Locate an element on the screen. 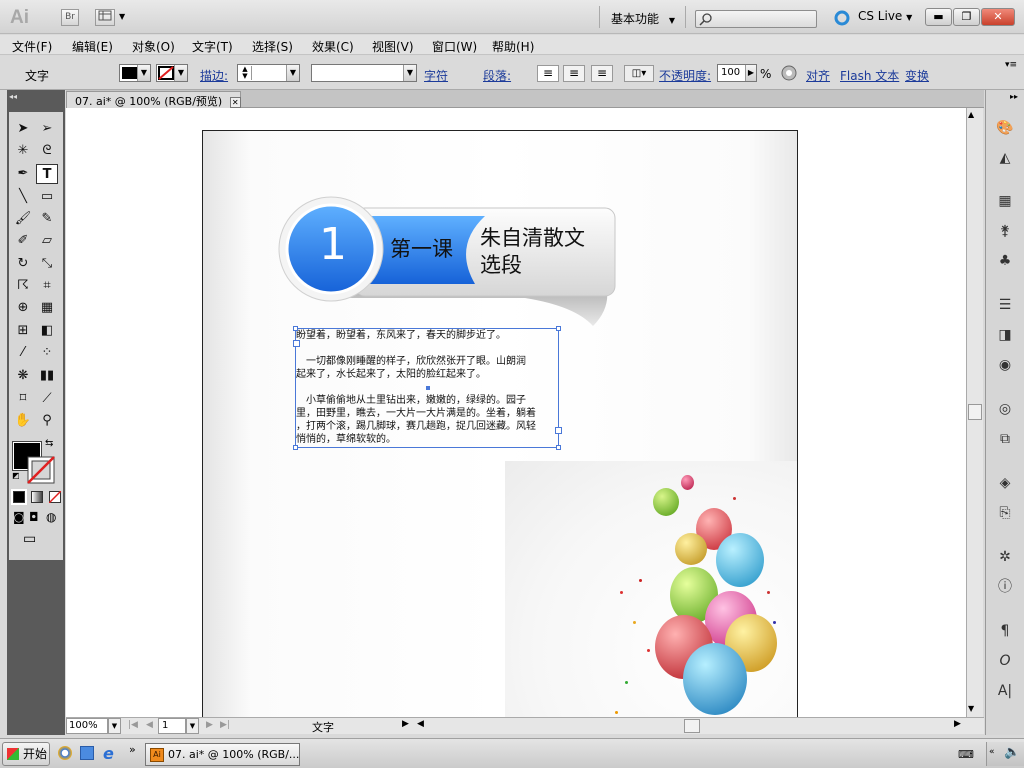  volume-icon: 🔈 is located at coordinates (1012, 752).